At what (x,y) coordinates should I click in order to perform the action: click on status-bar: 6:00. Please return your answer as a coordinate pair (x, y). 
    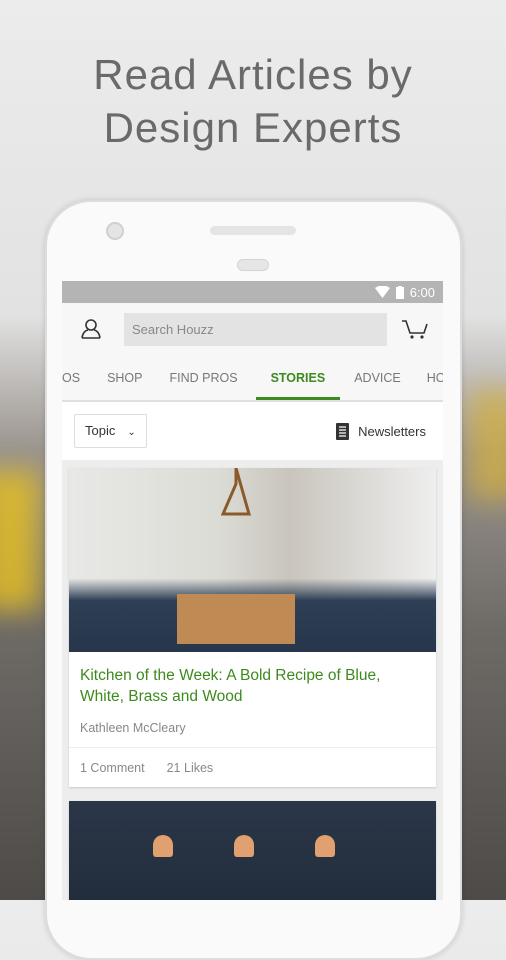
    Looking at the image, I should click on (252, 292).